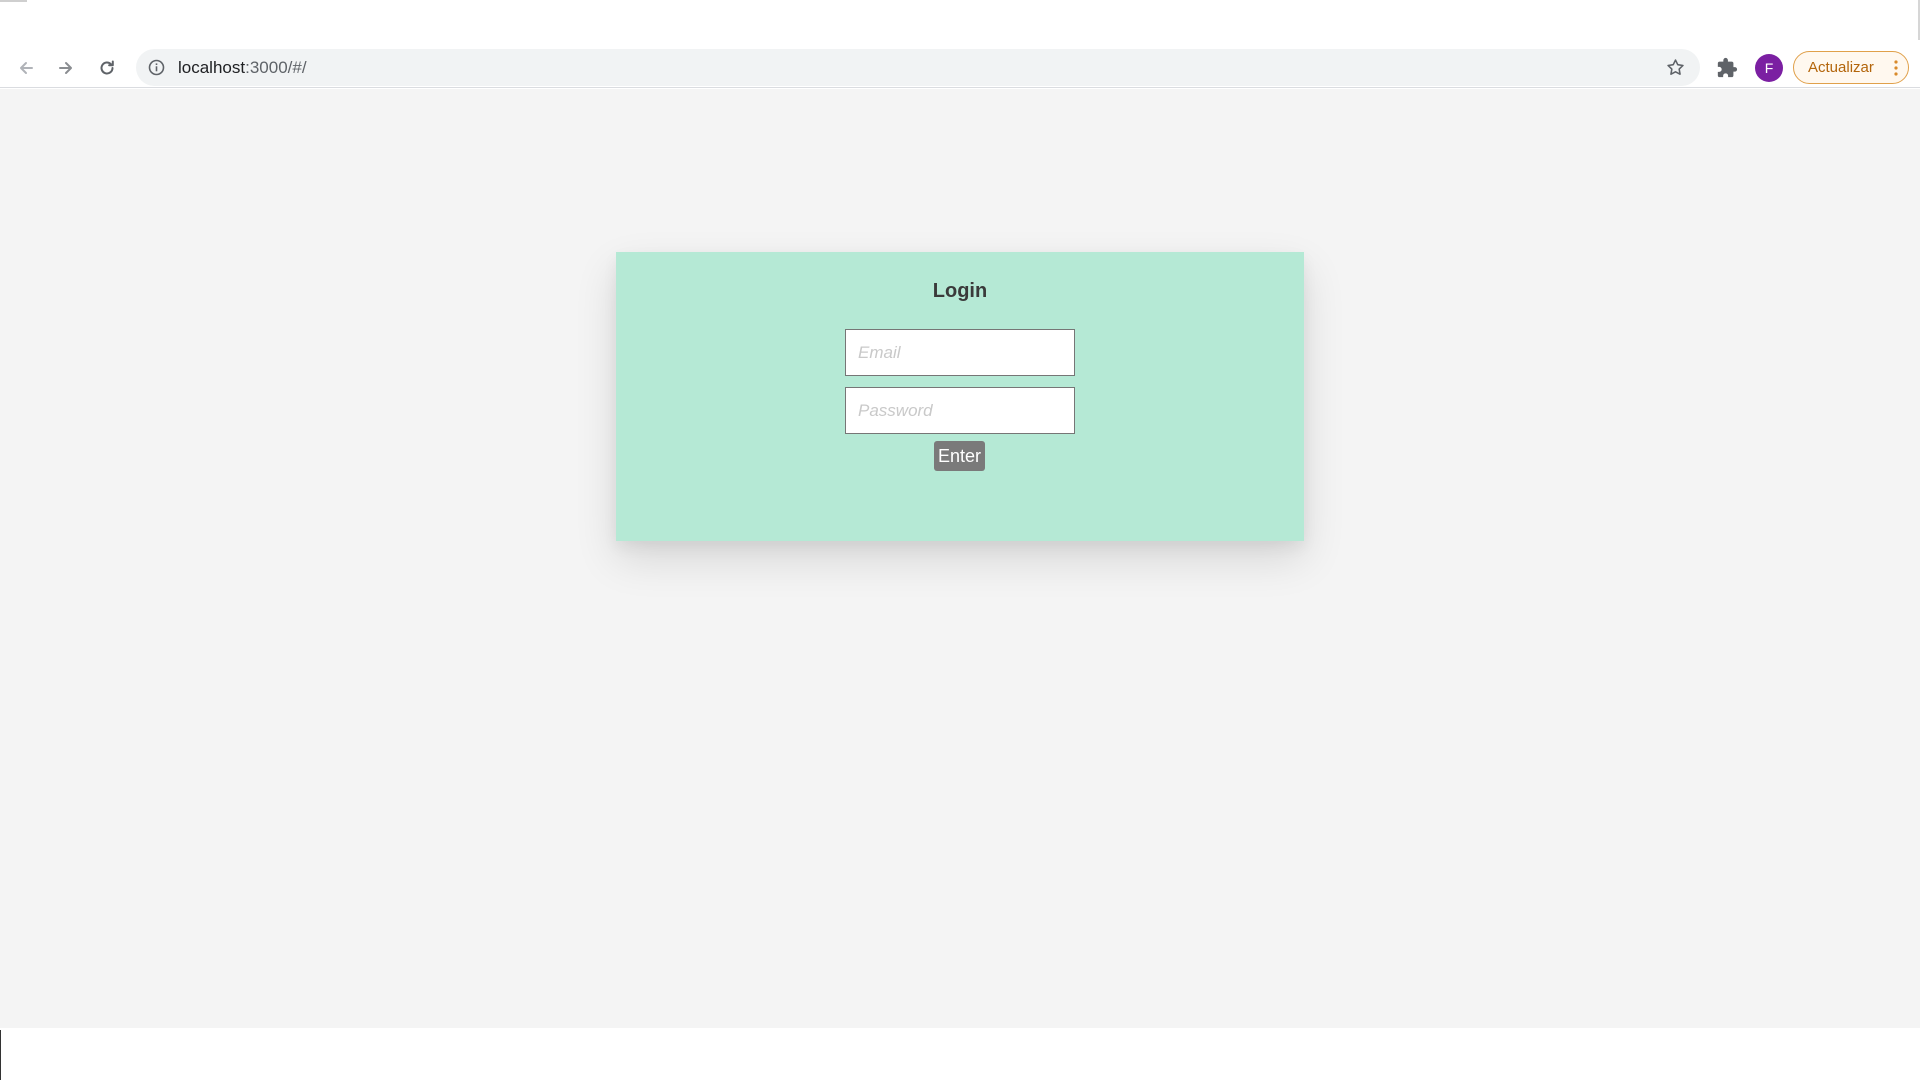 This screenshot has height=1080, width=1920. Describe the element at coordinates (13, 1) in the screenshot. I see `tab-indicator` at that location.